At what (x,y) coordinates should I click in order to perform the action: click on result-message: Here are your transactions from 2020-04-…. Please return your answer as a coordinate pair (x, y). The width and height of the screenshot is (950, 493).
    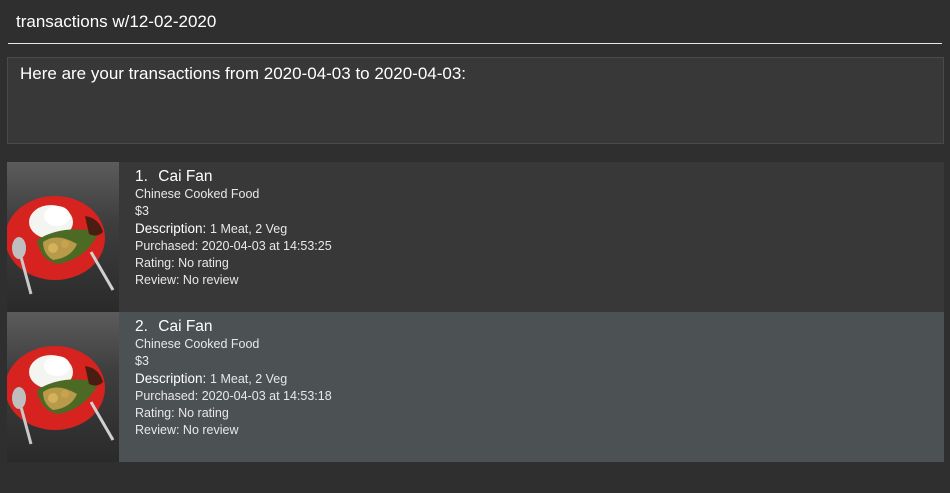
    Looking at the image, I should click on (243, 73).